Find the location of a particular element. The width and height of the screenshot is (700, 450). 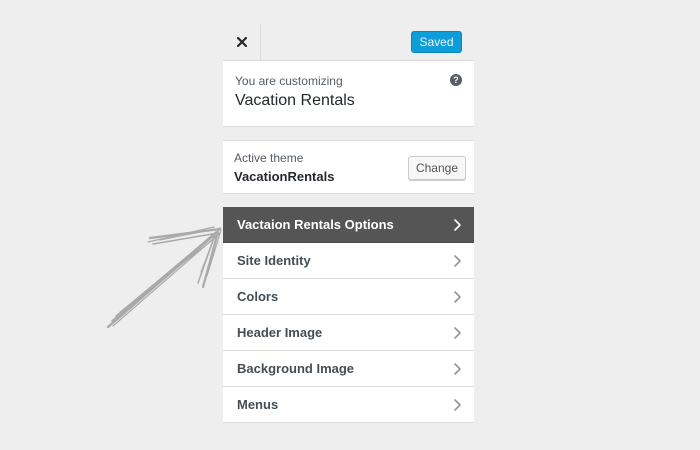

menu-item-label: Vactaion Rentals Options is located at coordinates (315, 224).